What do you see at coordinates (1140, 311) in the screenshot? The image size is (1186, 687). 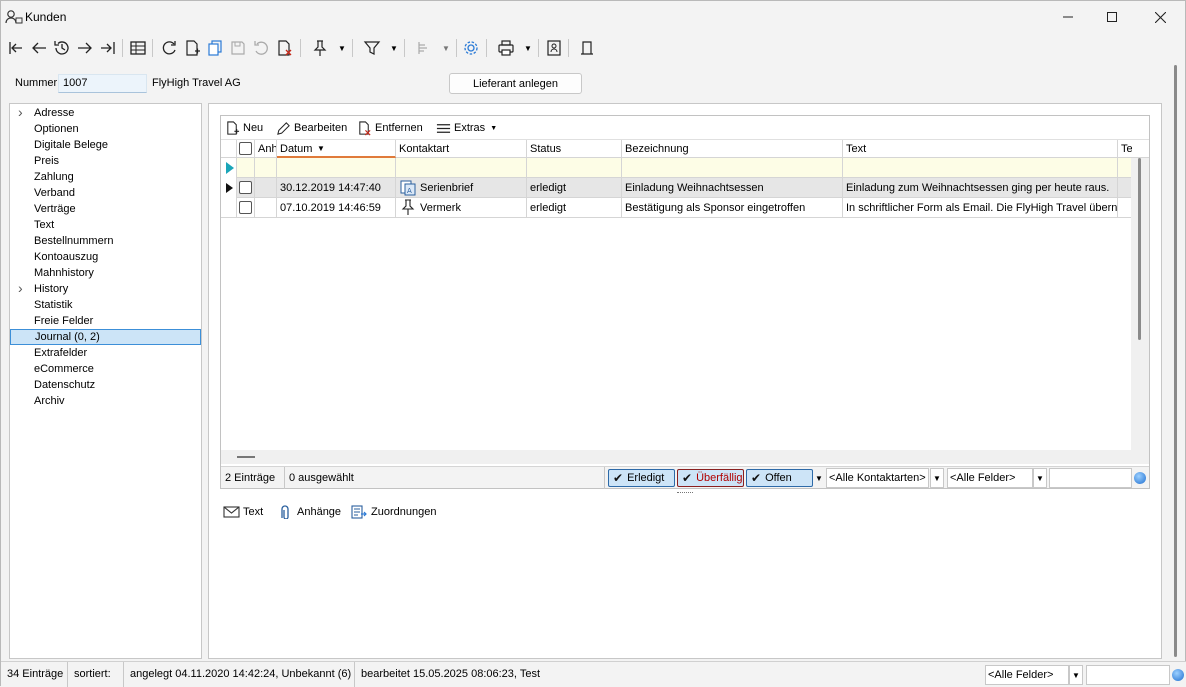 I see `grid-vertical-scrollbar` at bounding box center [1140, 311].